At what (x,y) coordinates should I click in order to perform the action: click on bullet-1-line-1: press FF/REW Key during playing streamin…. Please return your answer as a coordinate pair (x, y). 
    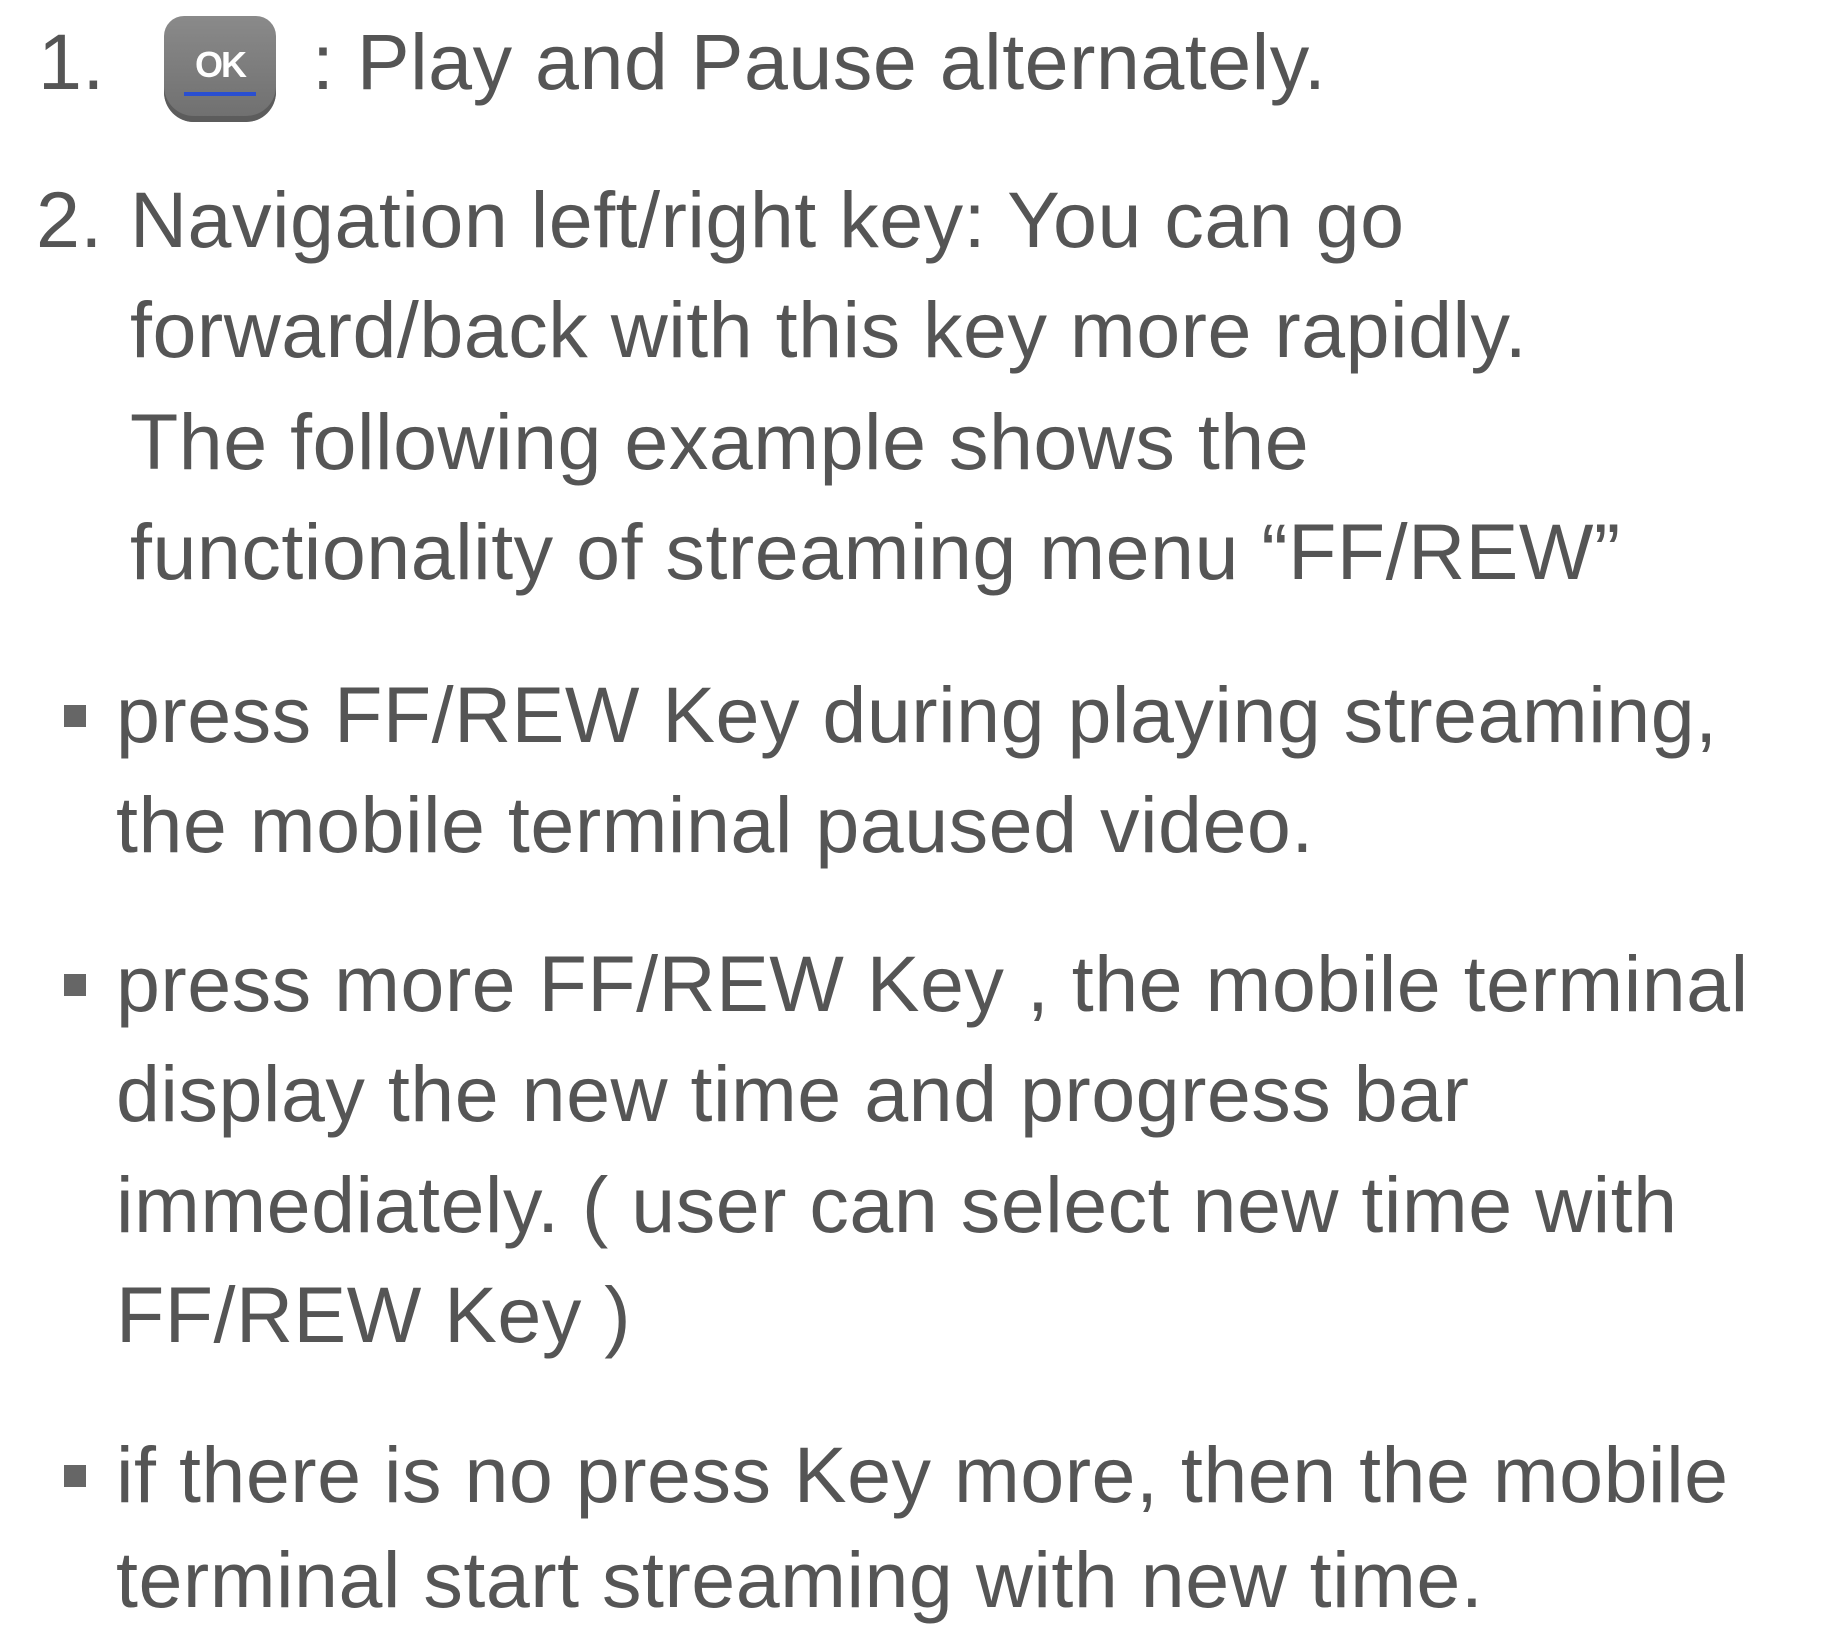
    Looking at the image, I should click on (917, 714).